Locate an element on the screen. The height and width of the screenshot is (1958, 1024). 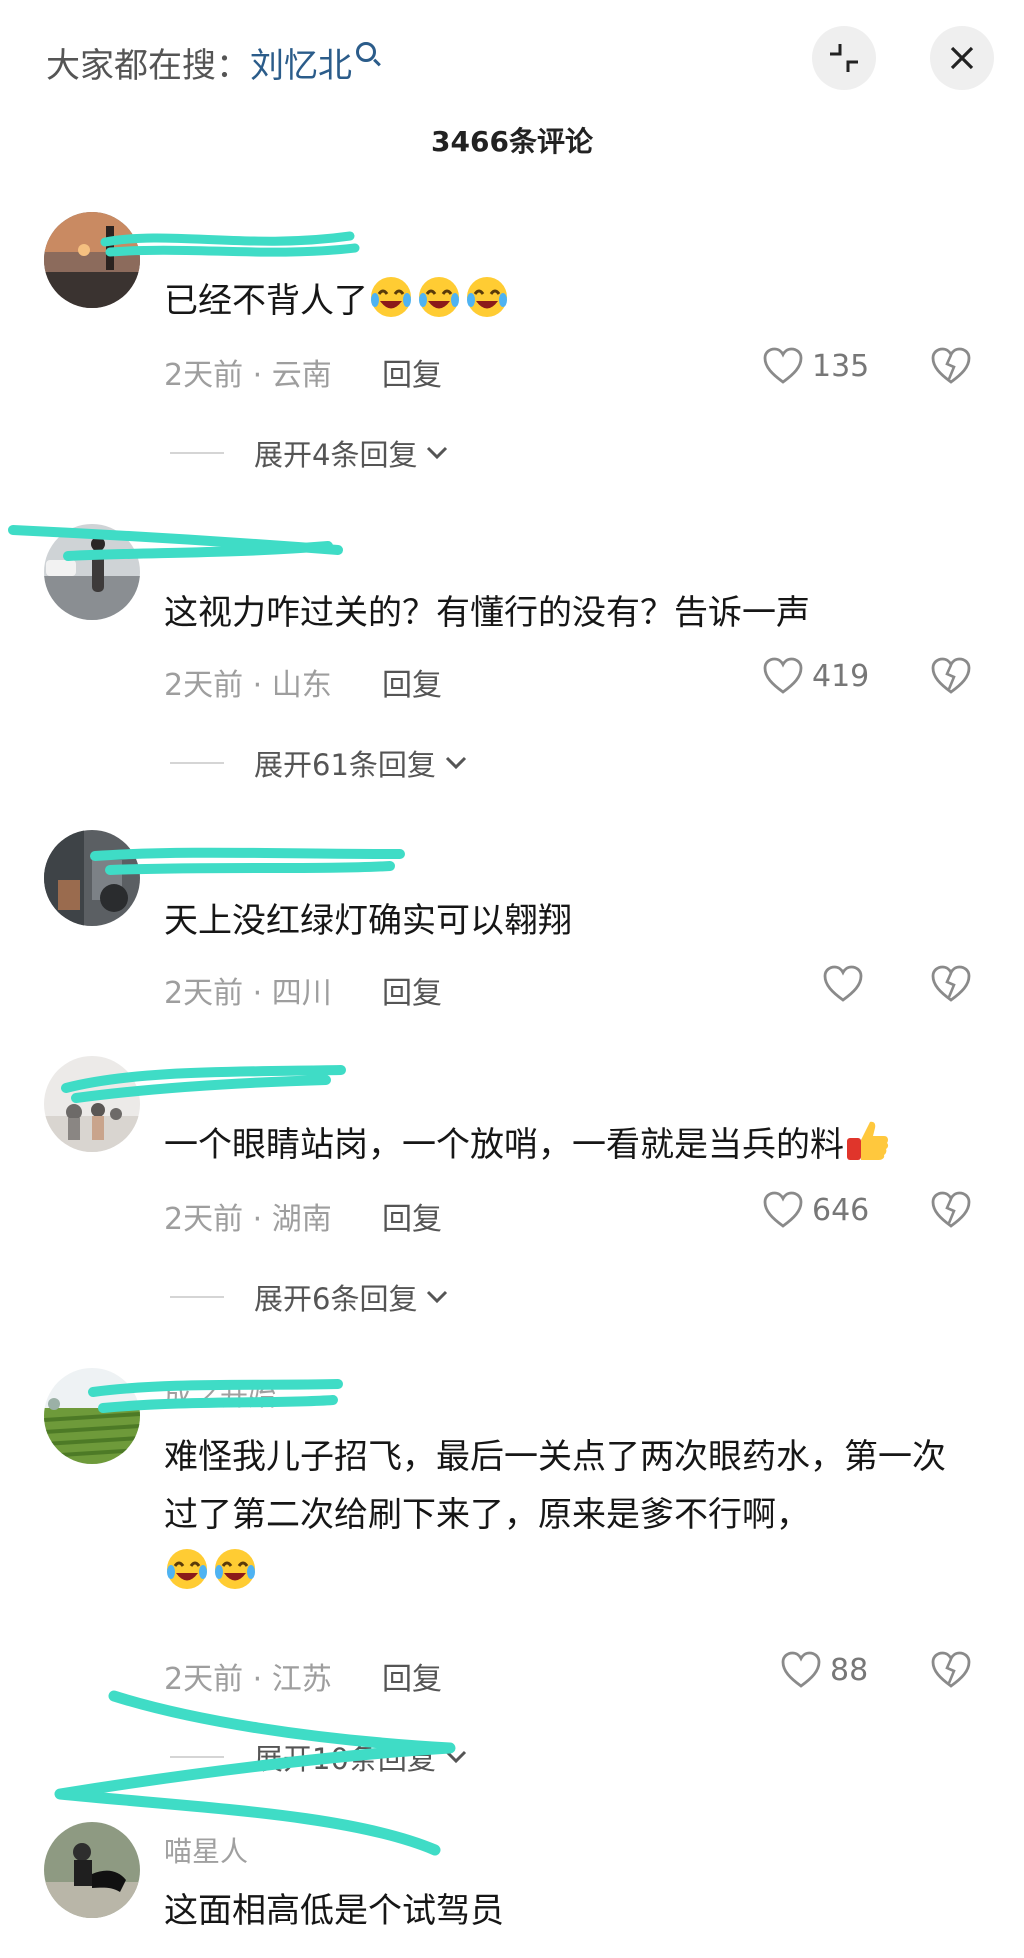
comment-meta: 2天前 · 江苏 is located at coordinates (248, 1679).